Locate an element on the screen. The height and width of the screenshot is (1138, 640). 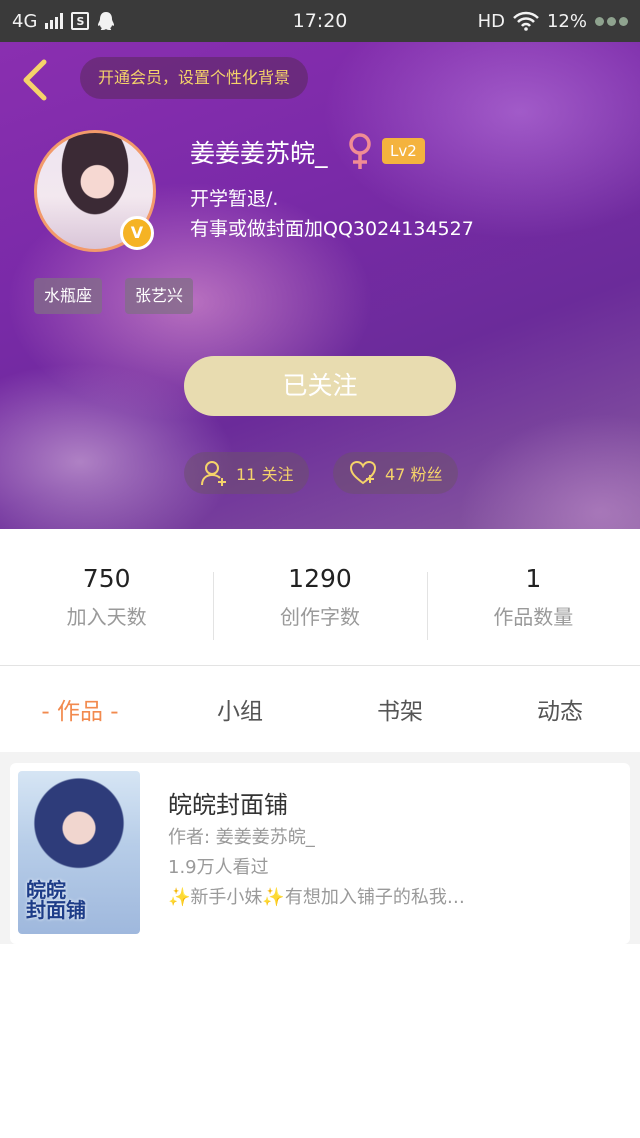
stat-label: 创作字数 is located at coordinates (319, 617).